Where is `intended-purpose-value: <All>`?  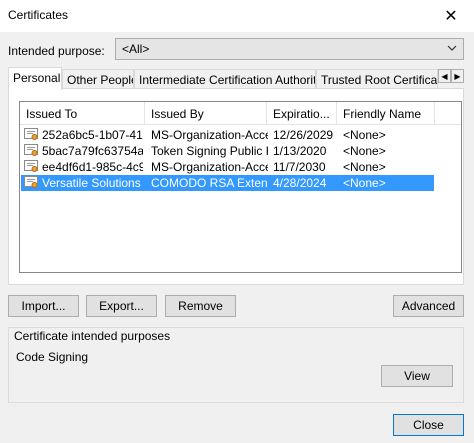
intended-purpose-value: <All> is located at coordinates (136, 49).